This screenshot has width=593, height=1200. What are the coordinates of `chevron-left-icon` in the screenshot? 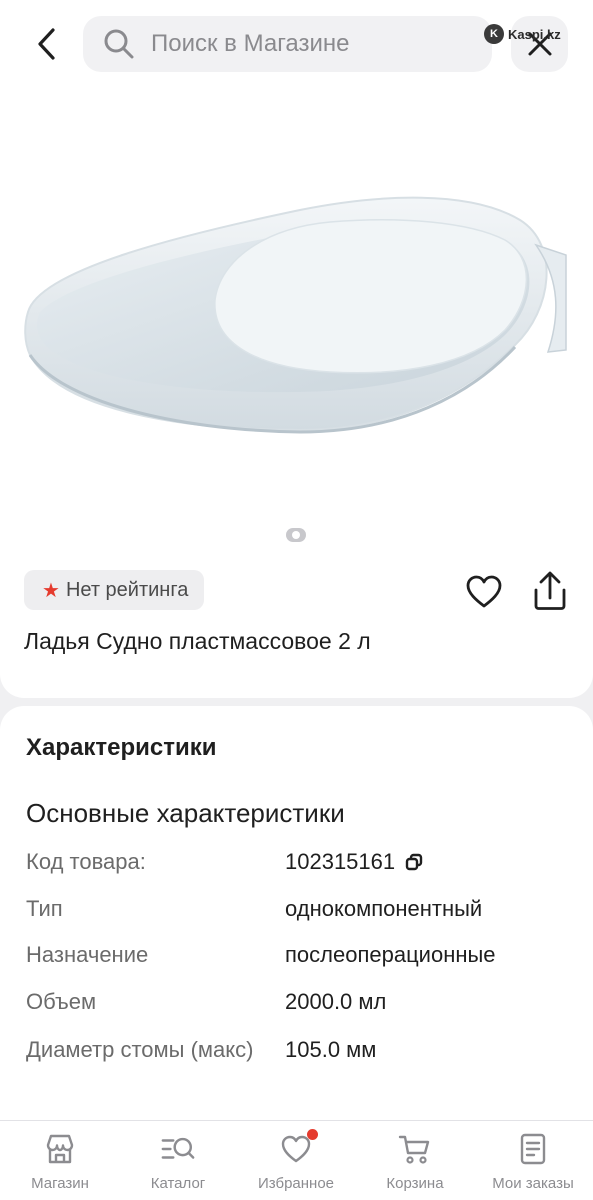 It's located at (46, 44).